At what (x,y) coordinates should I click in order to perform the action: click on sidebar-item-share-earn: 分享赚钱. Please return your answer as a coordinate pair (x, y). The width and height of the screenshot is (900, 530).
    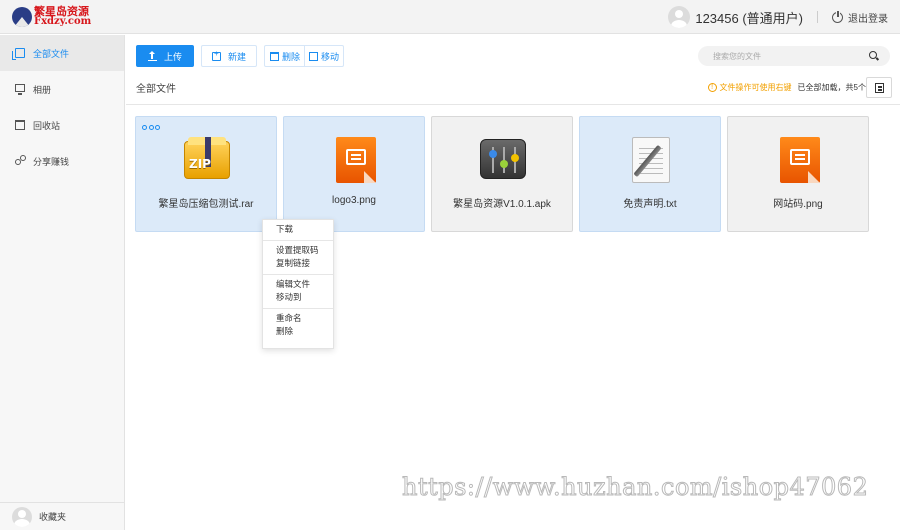
    Looking at the image, I should click on (62, 161).